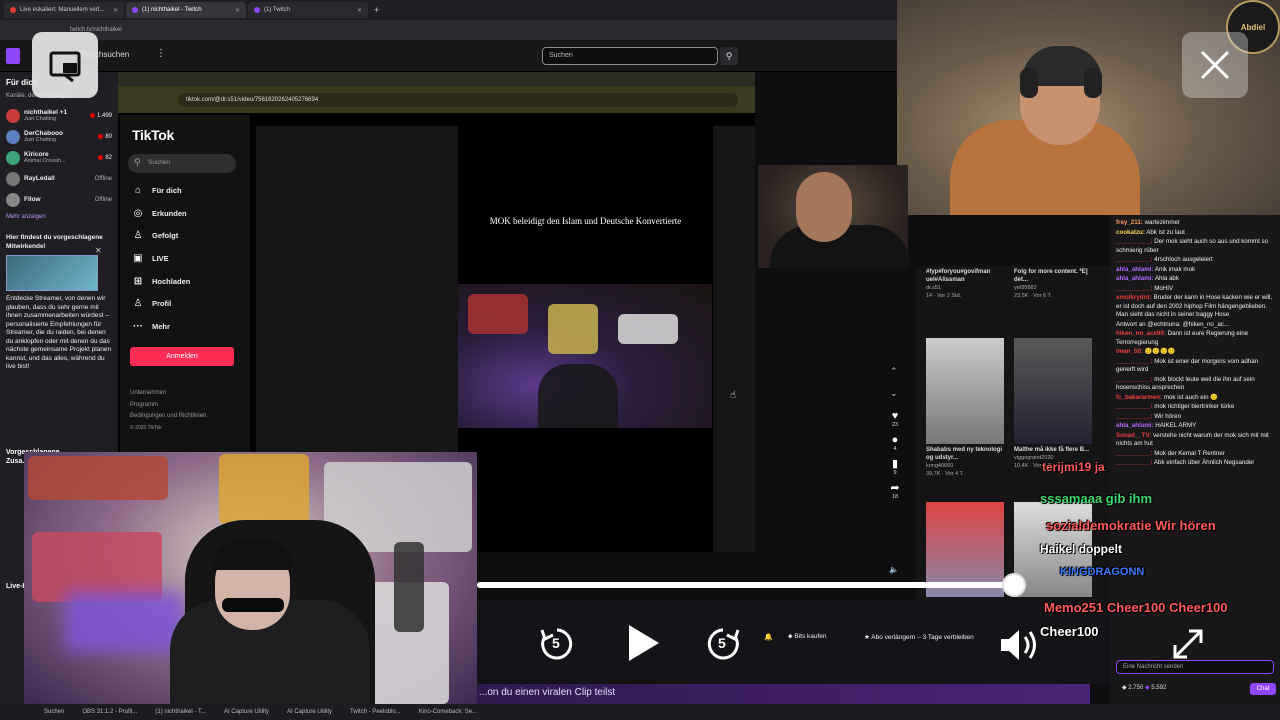  I want to click on footer-link: Bedingungen und Richtlinien, so click(168, 417).